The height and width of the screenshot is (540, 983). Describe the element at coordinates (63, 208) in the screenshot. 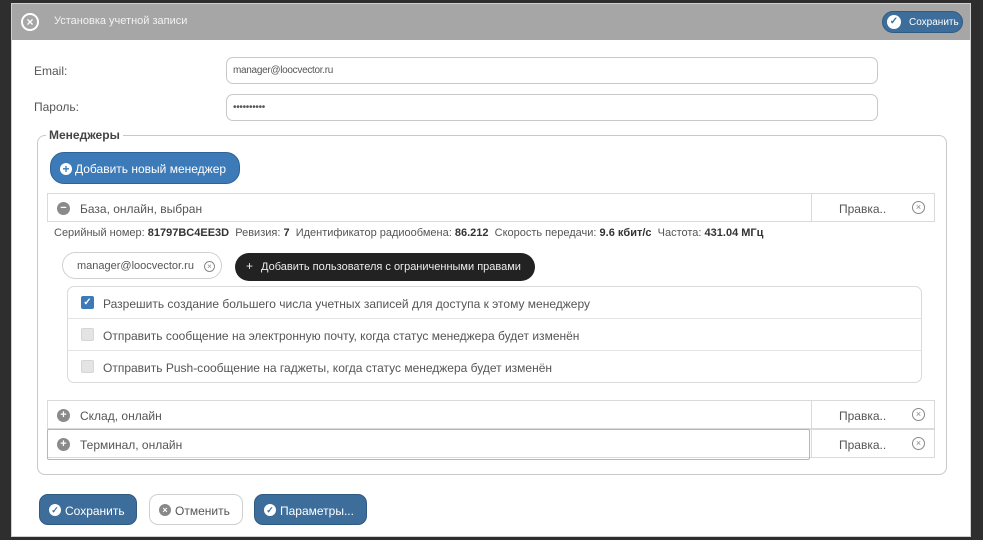

I see `minus-icon: −` at that location.